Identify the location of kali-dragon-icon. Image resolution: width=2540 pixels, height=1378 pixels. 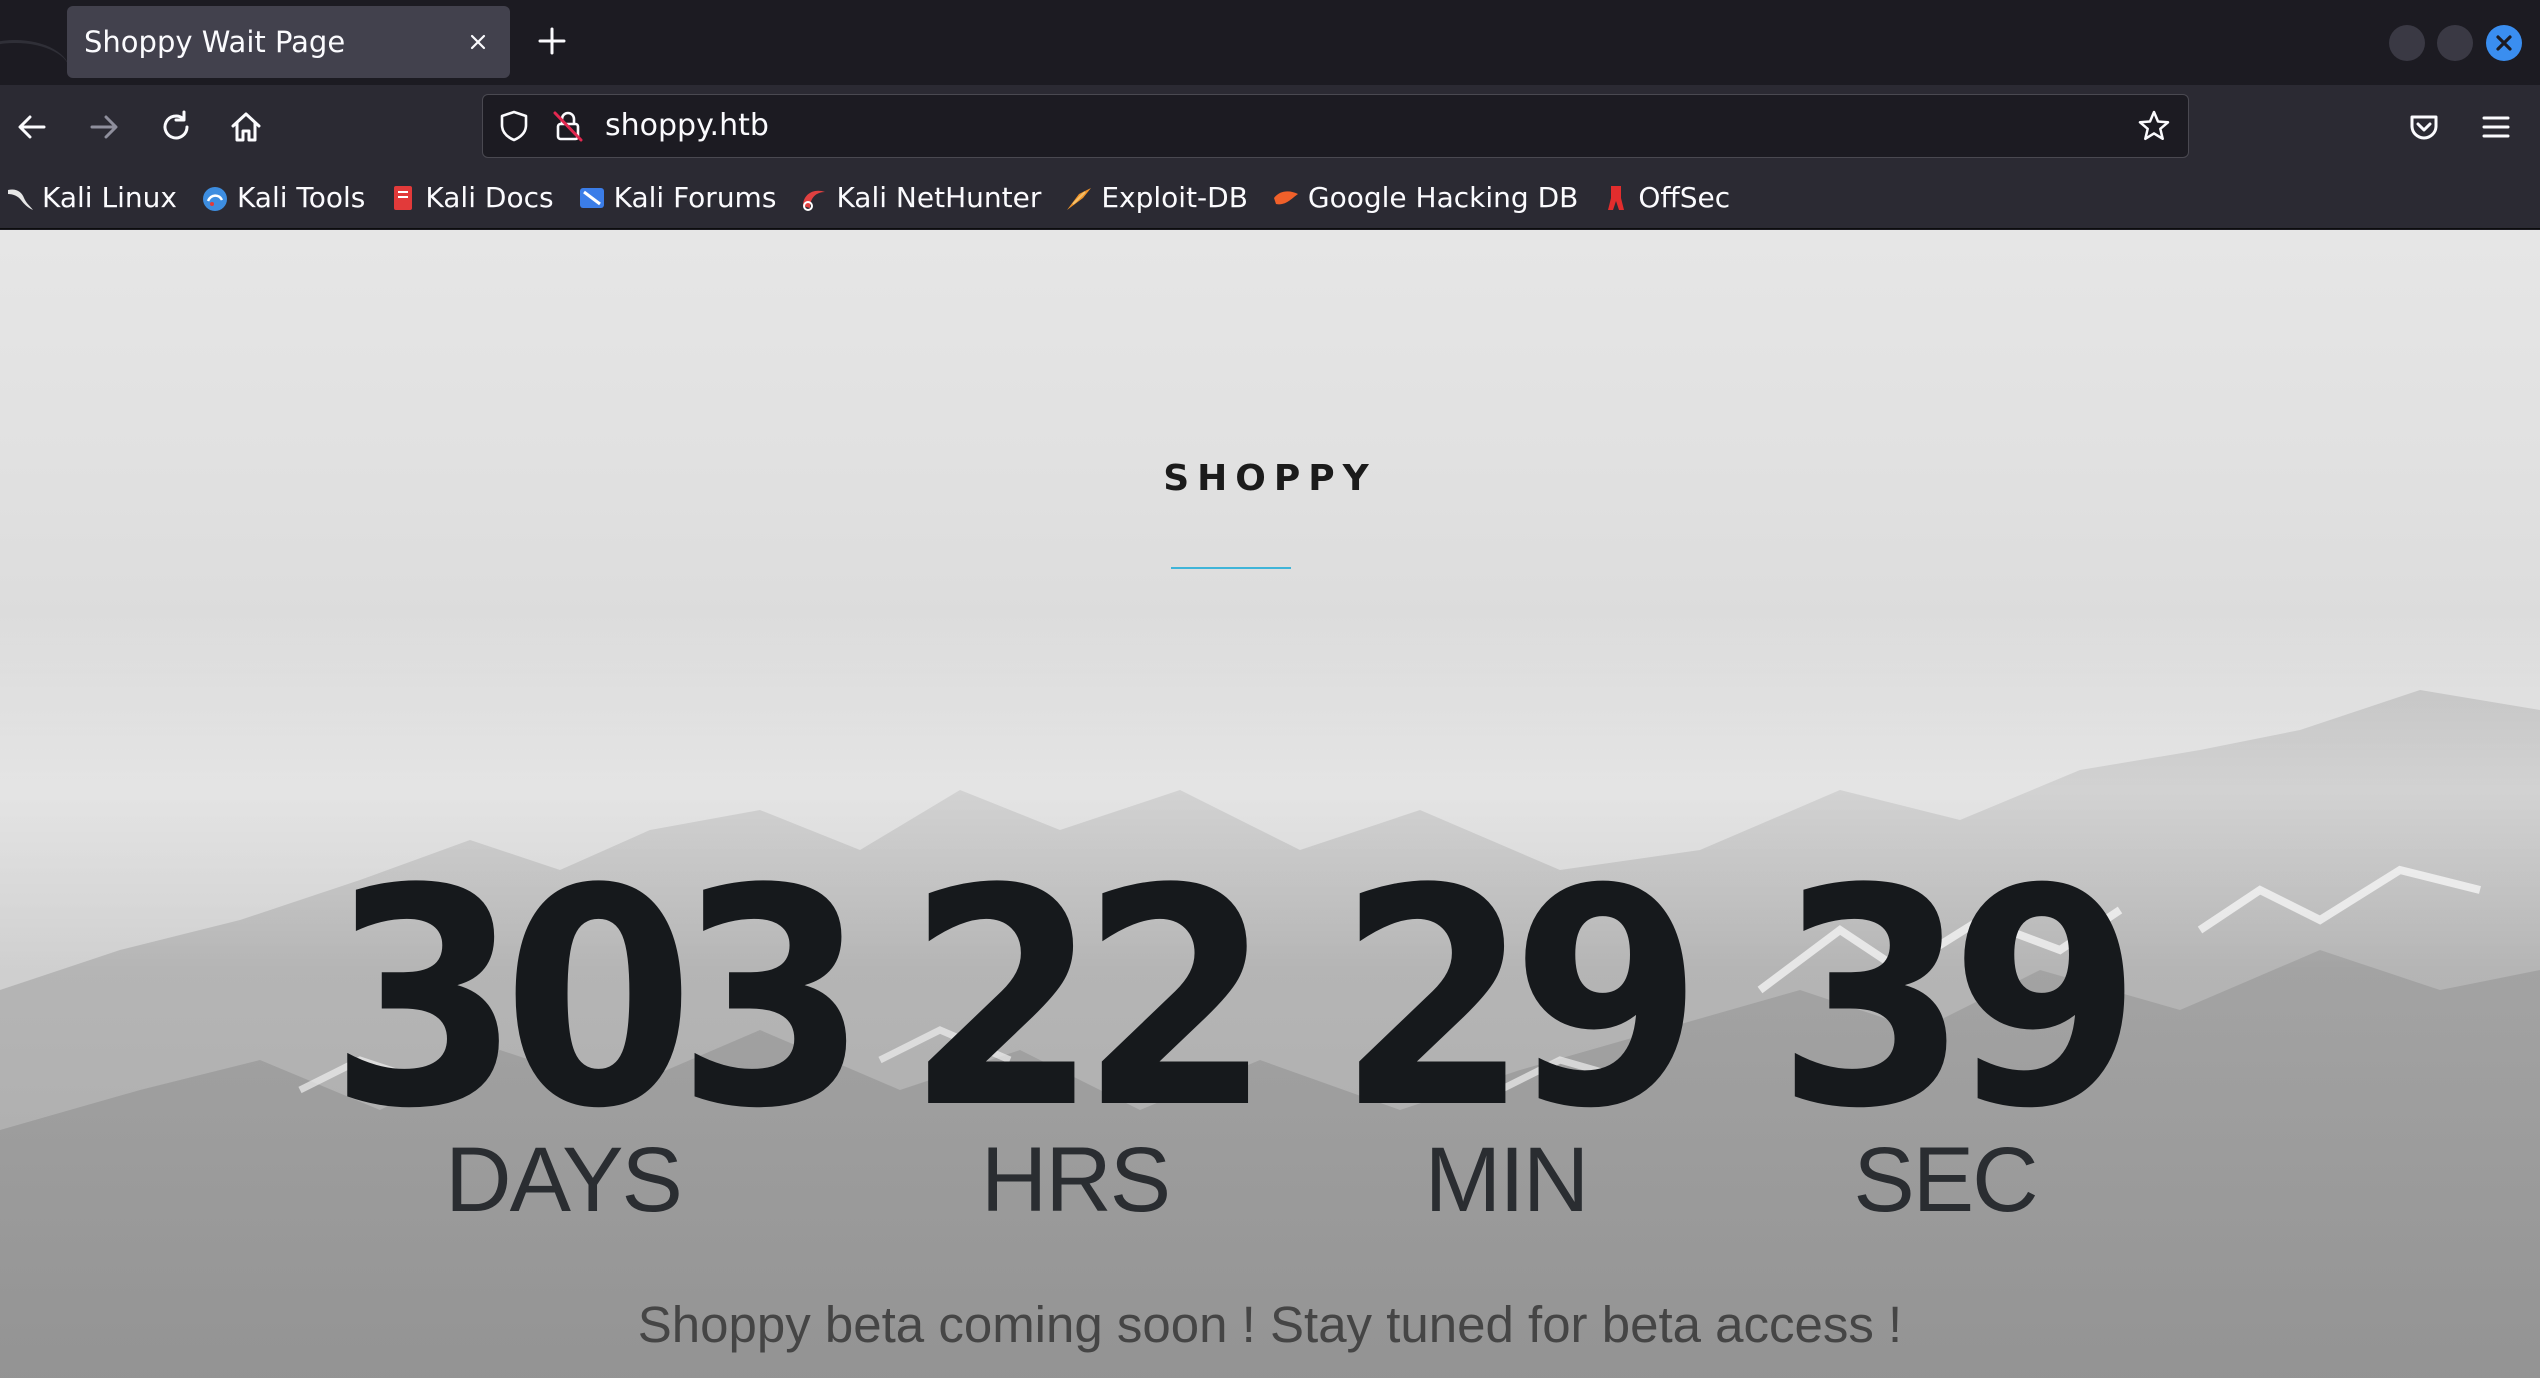
(20, 198).